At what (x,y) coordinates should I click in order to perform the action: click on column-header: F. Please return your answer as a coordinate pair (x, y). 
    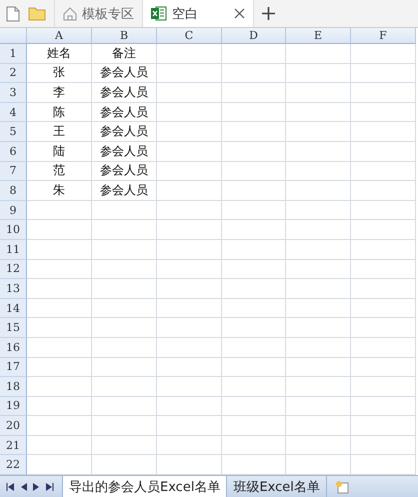
    Looking at the image, I should click on (383, 36).